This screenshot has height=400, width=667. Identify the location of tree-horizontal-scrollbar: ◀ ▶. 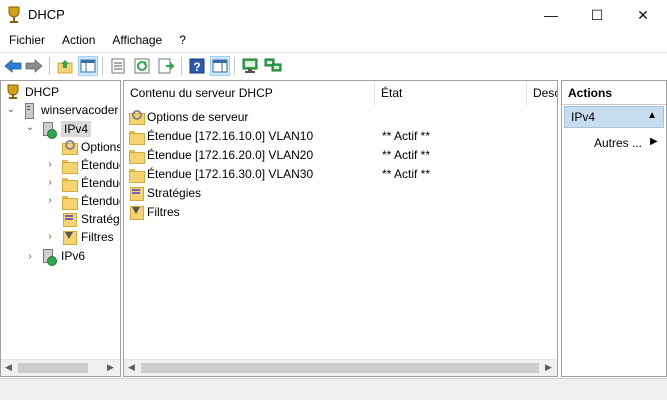
(60, 367).